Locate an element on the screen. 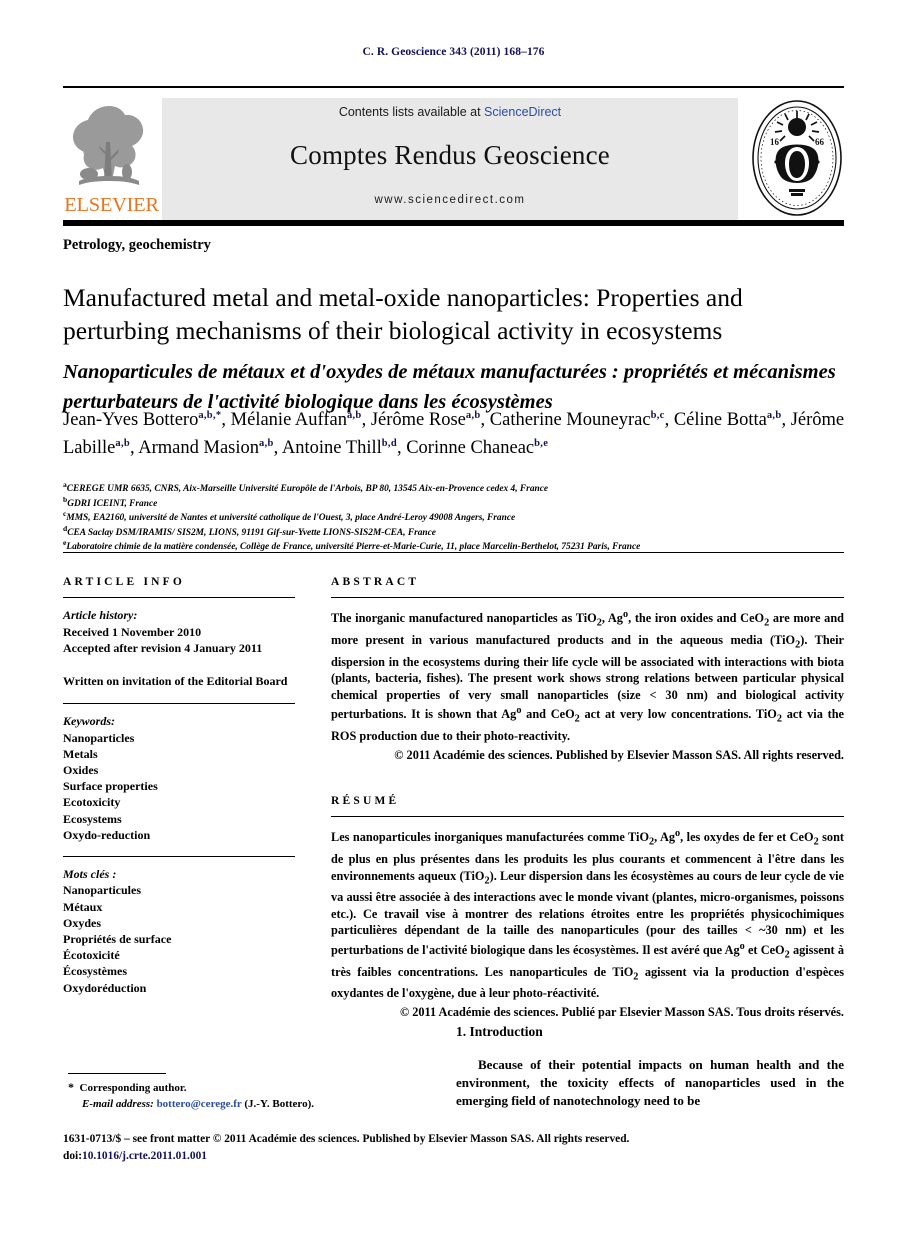 This screenshot has width=907, height=1238. svg-text: 16 is located at coordinates (775, 142).